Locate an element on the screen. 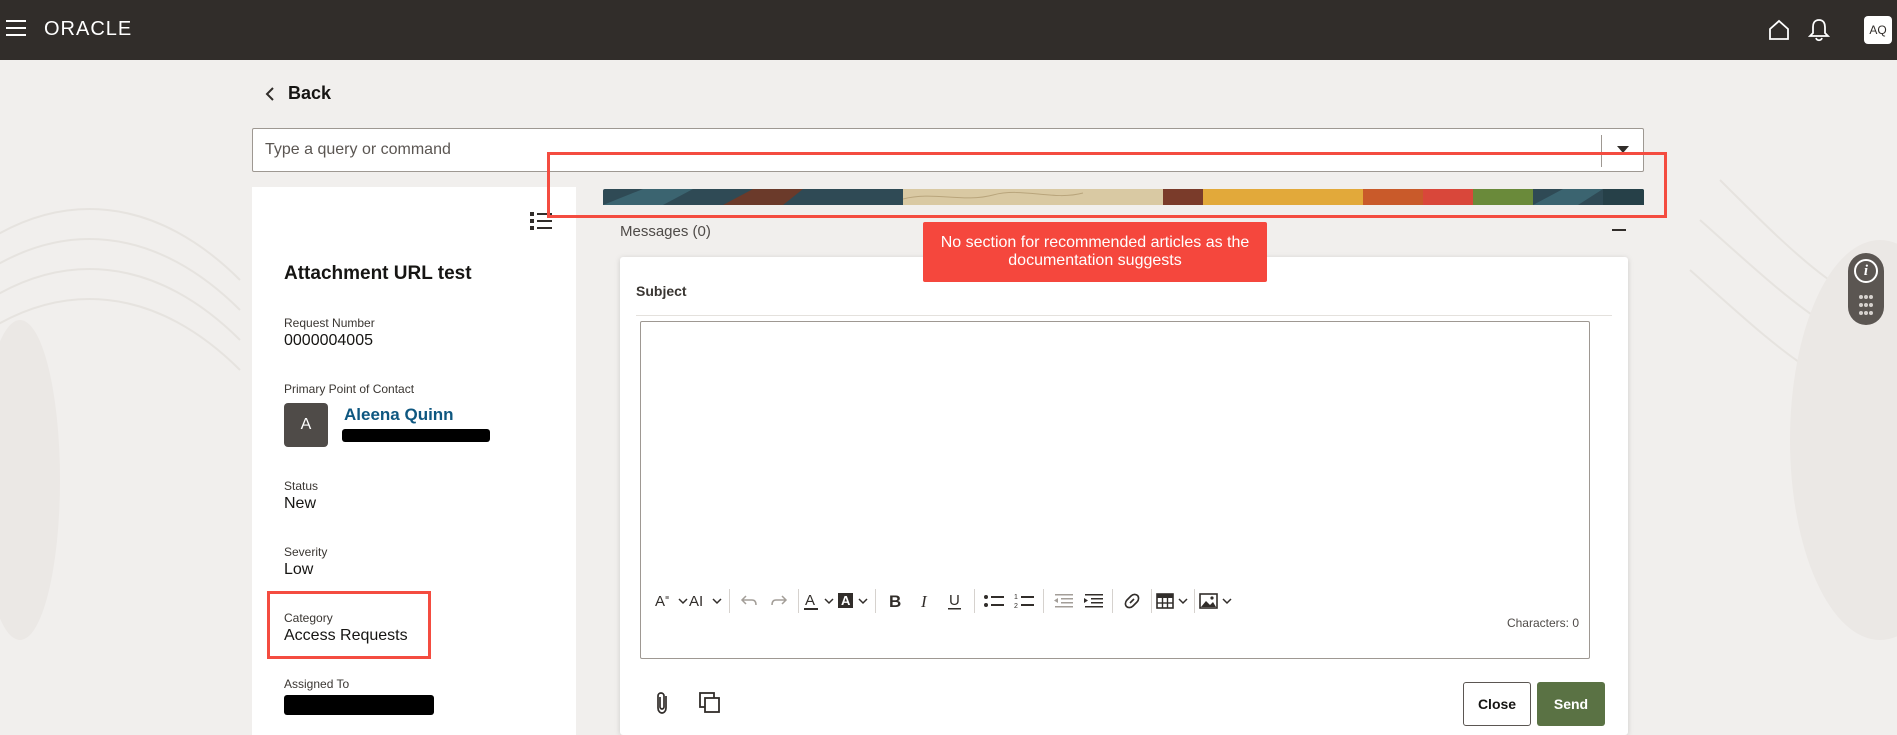  svg-text: I is located at coordinates (924, 601).